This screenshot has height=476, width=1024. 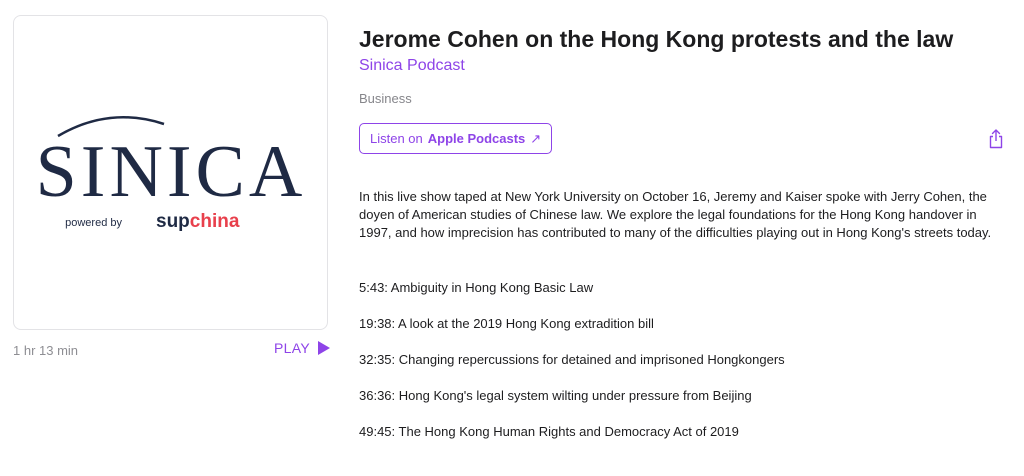 I want to click on listen-on-apple-podcasts-button: Listen on Apple Podcasts ↗, so click(x=456, y=138).